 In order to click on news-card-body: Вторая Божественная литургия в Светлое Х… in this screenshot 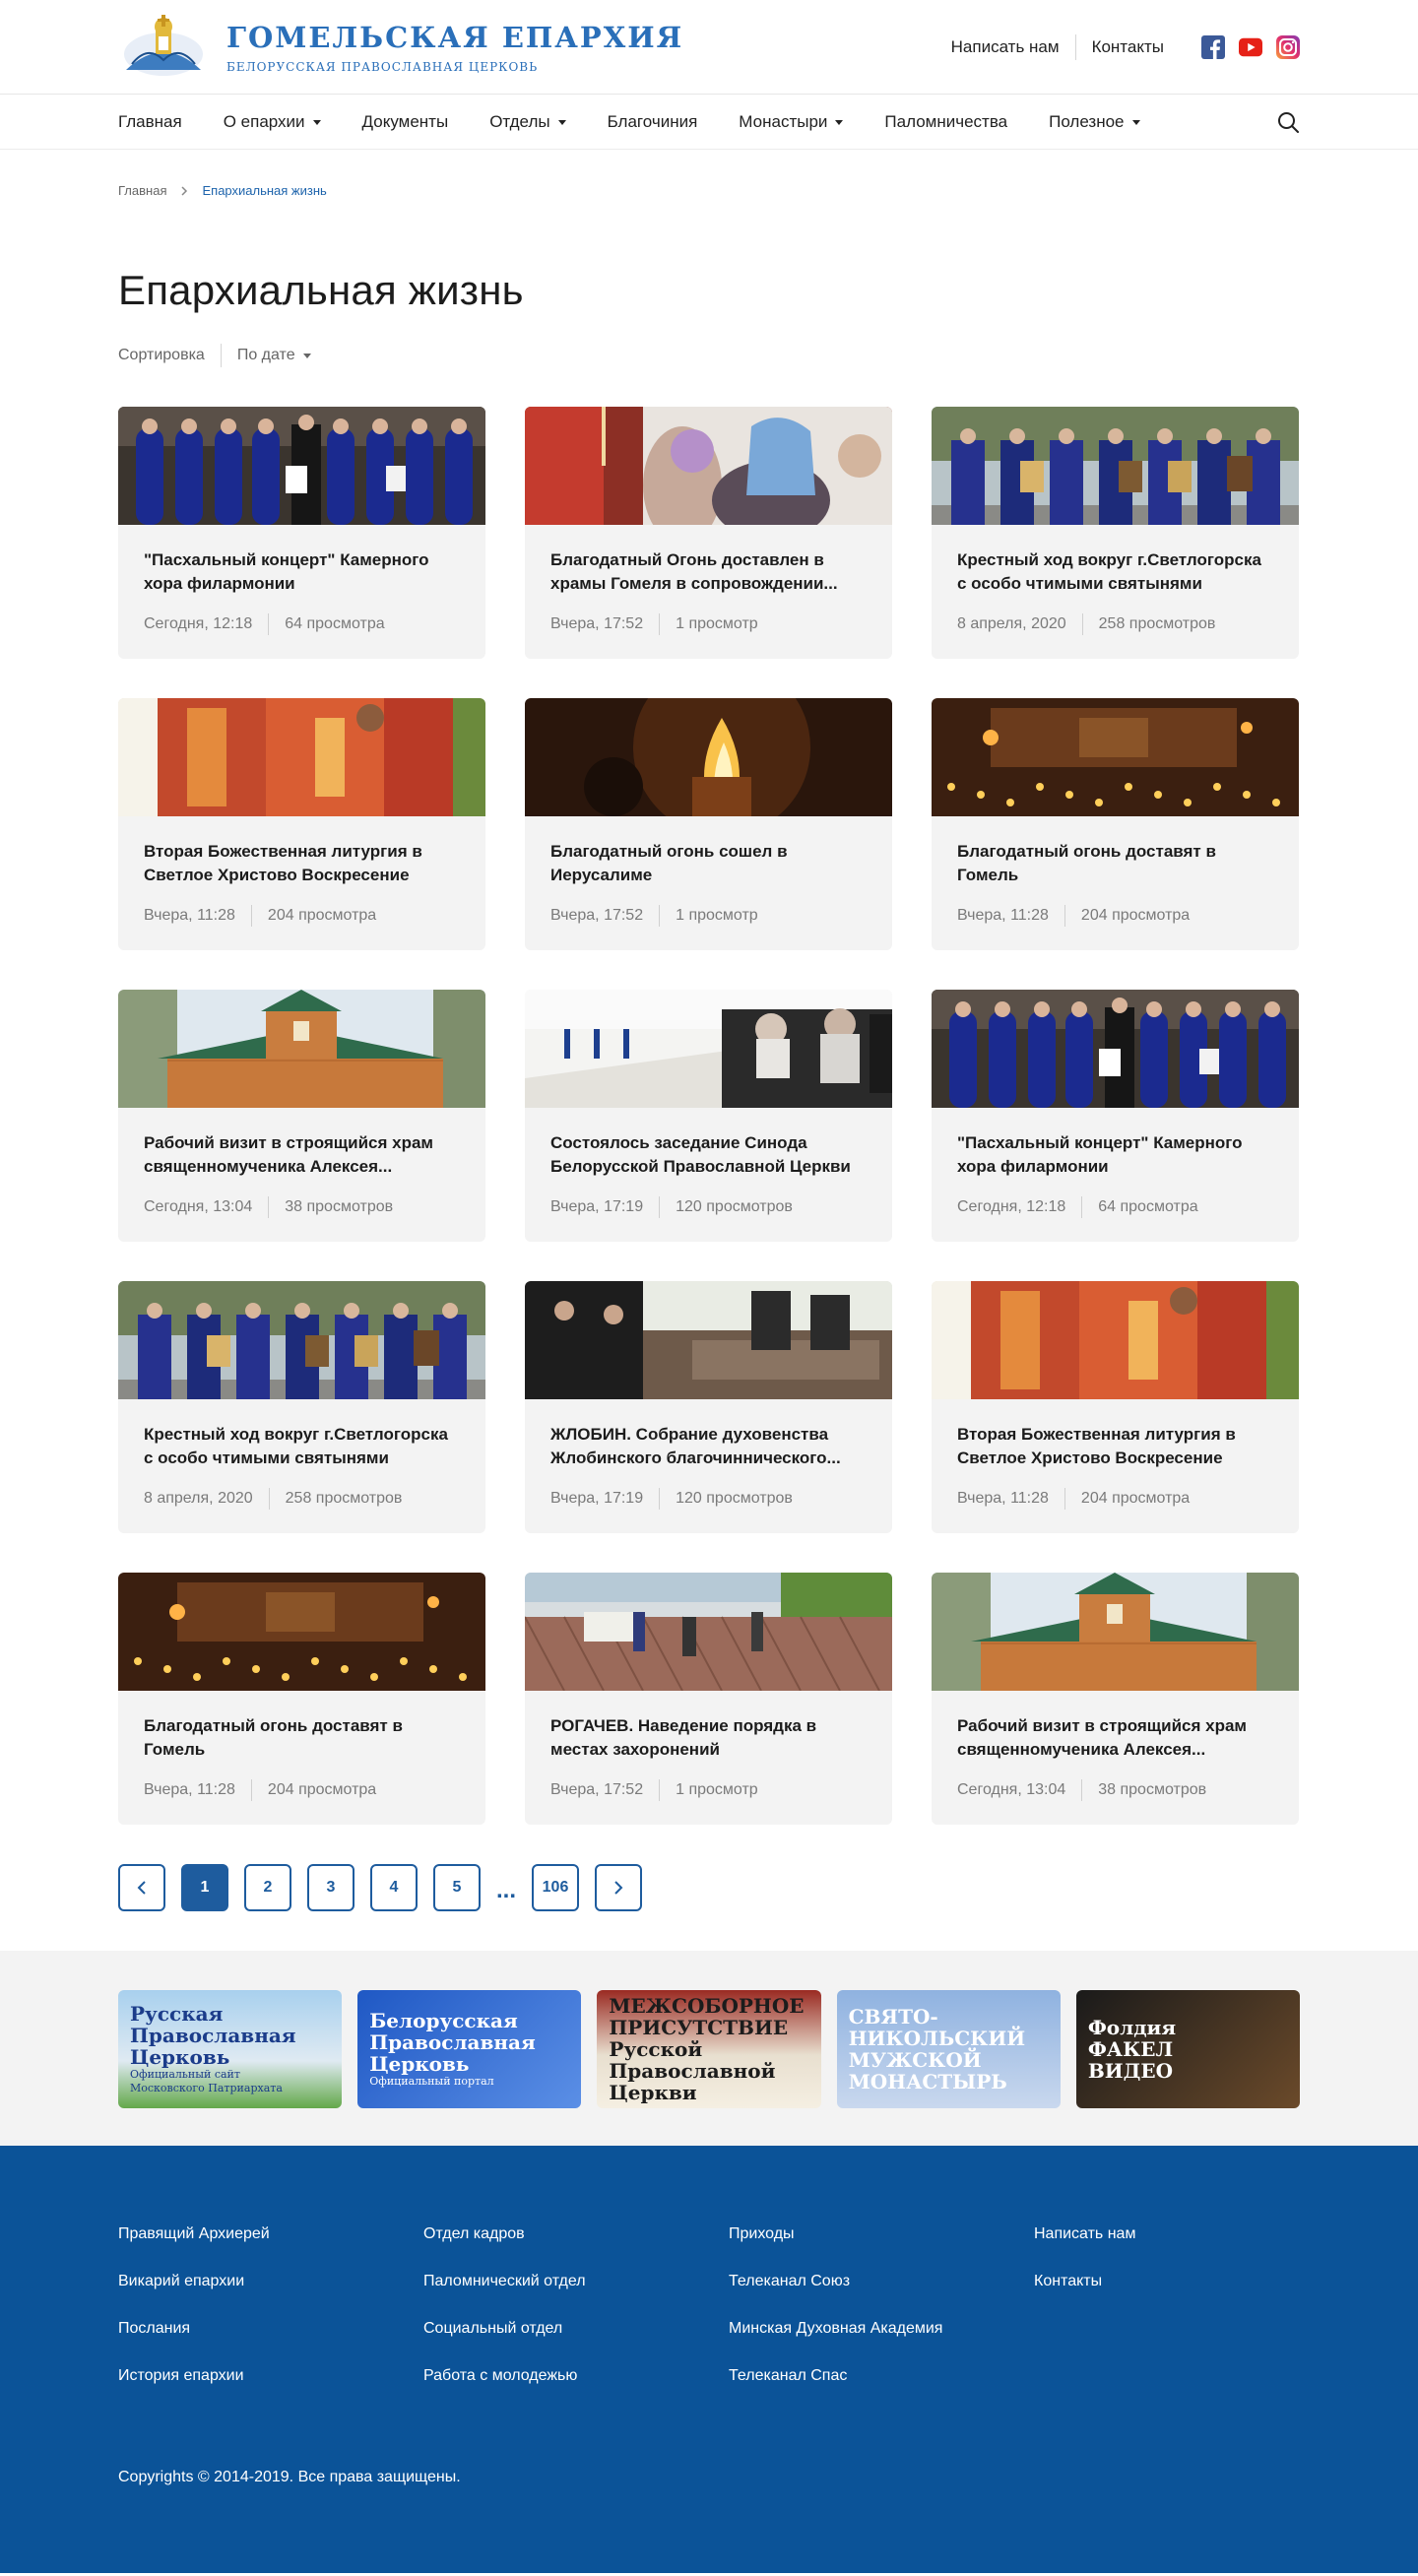, I will do `click(1115, 1454)`.